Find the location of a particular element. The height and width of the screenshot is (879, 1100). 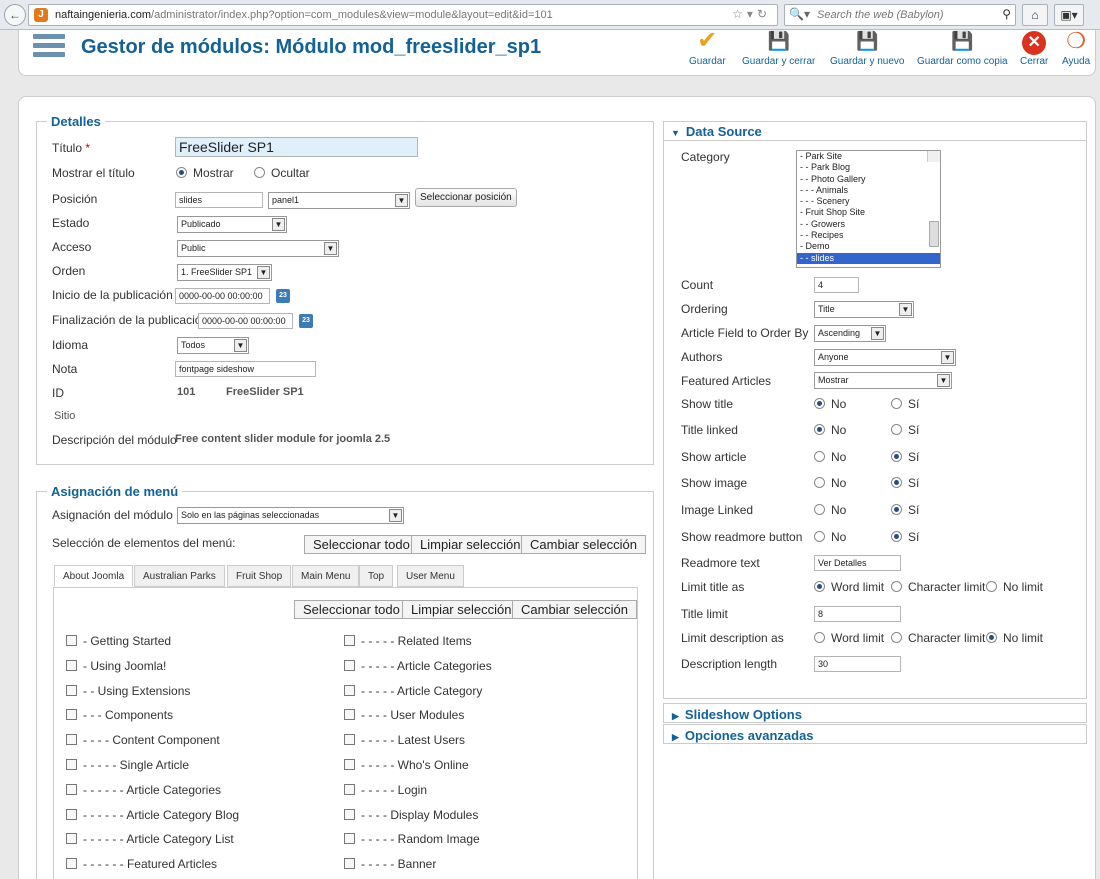

show-title-yes-radio: Sí is located at coordinates (905, 404).